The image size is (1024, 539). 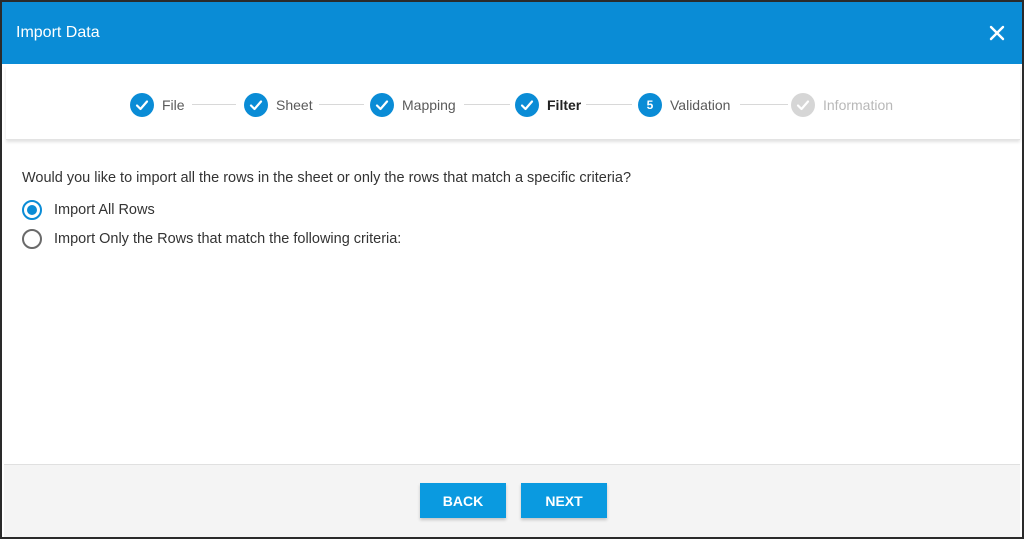 I want to click on dialog-titlebar: Import Data, so click(x=512, y=33).